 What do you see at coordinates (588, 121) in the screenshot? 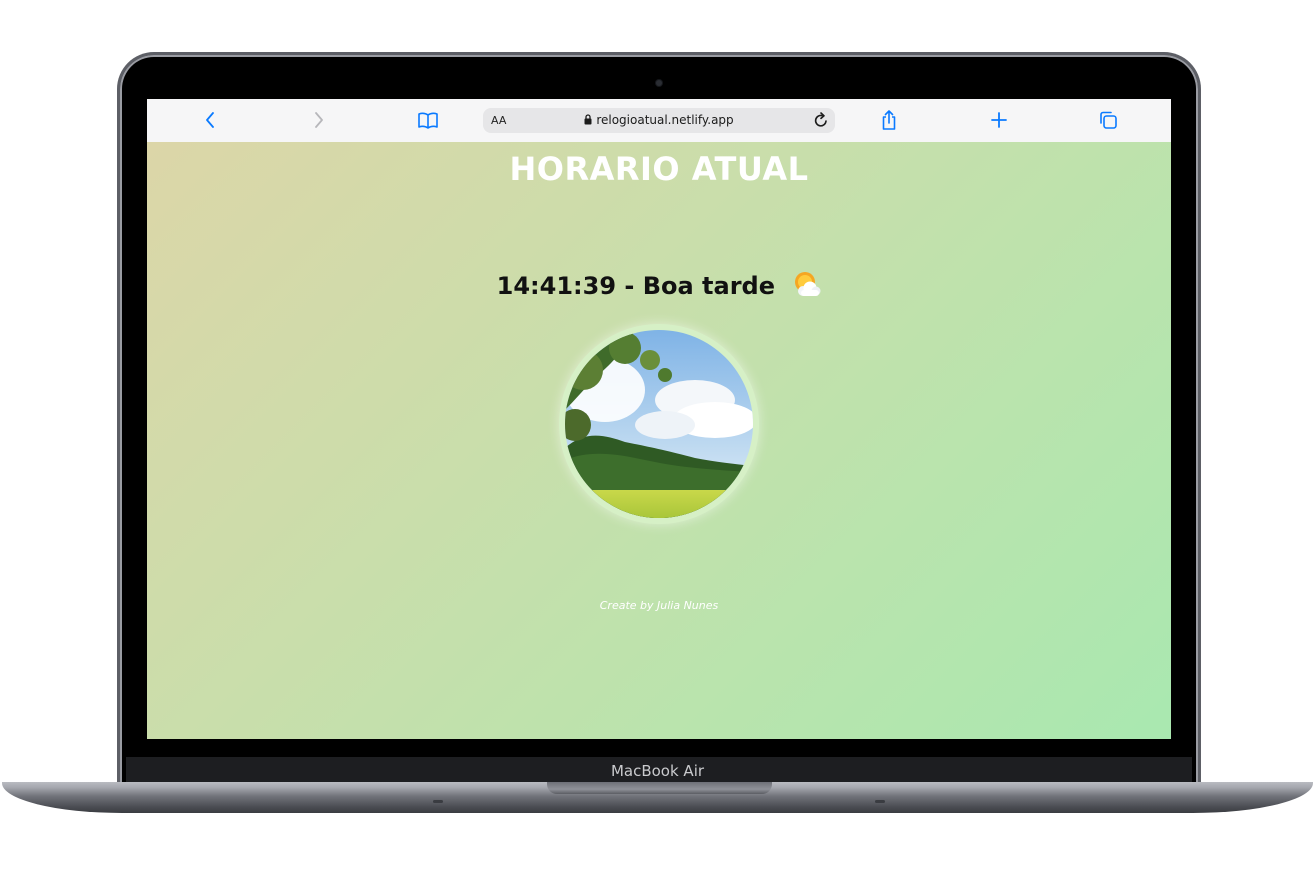
I see `lock-icon` at bounding box center [588, 121].